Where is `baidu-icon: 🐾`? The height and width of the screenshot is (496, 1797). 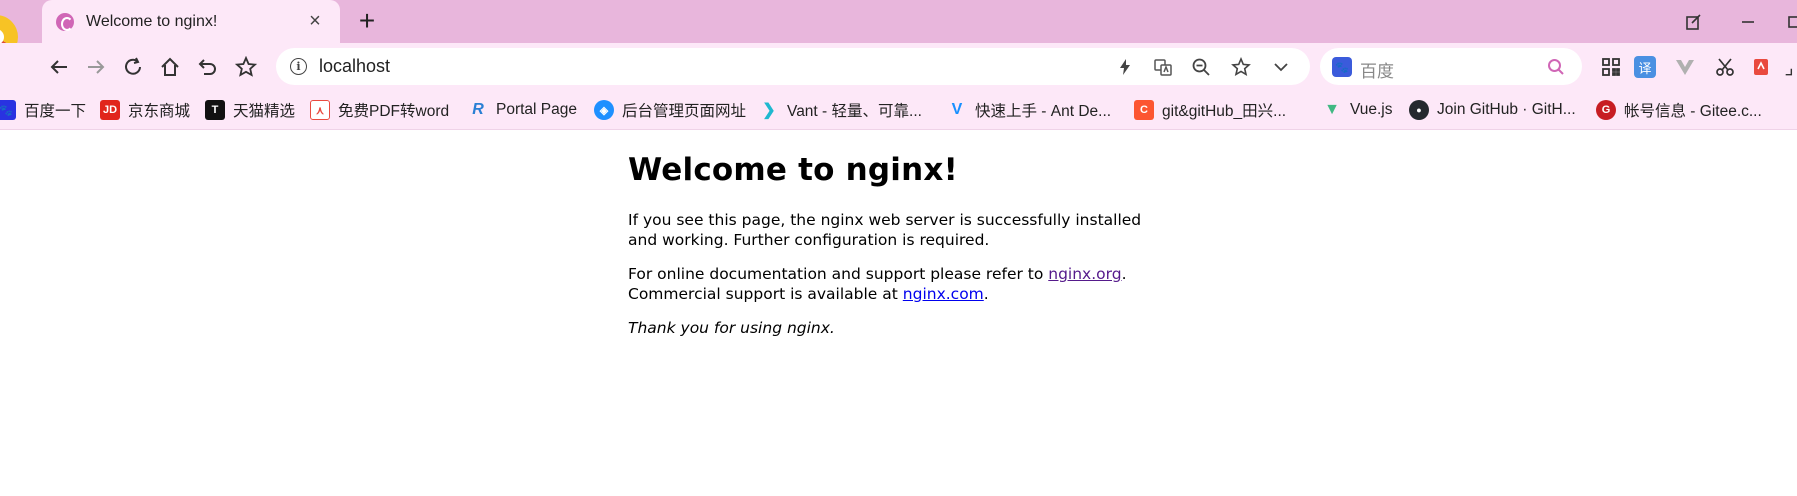 baidu-icon: 🐾 is located at coordinates (8, 110).